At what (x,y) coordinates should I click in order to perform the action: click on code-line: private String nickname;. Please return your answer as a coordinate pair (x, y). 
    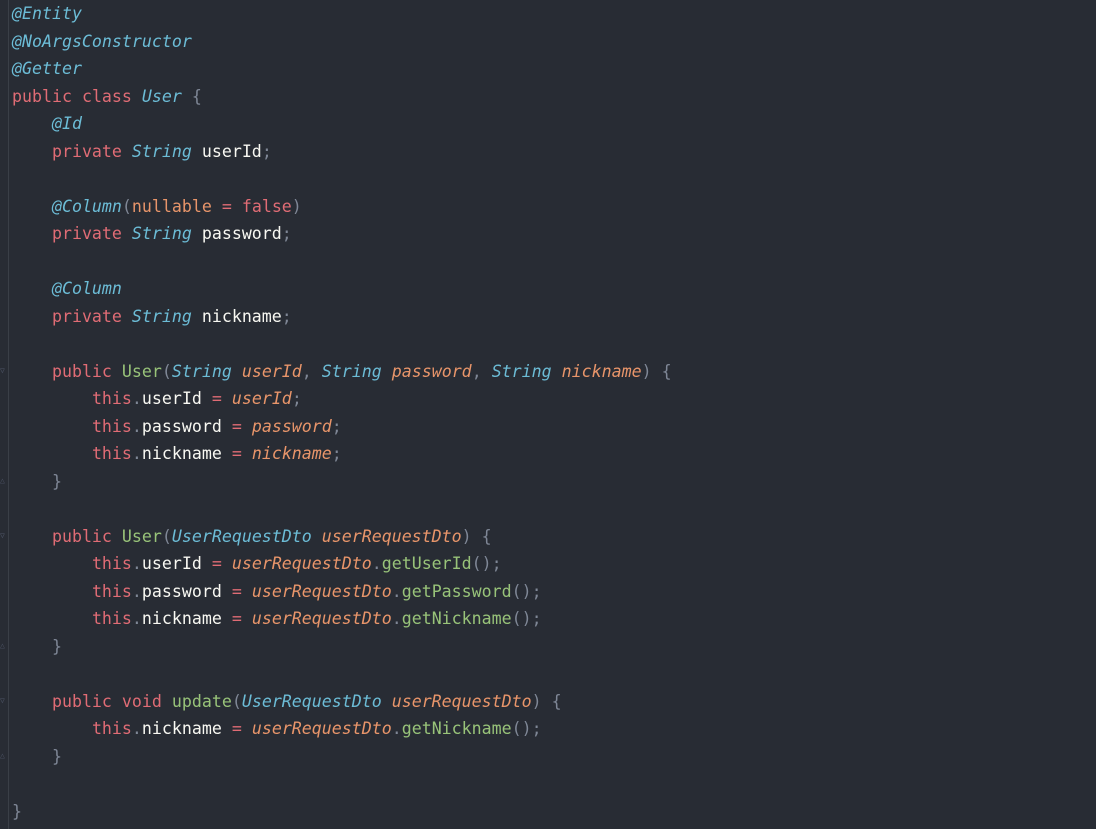
    Looking at the image, I should click on (554, 317).